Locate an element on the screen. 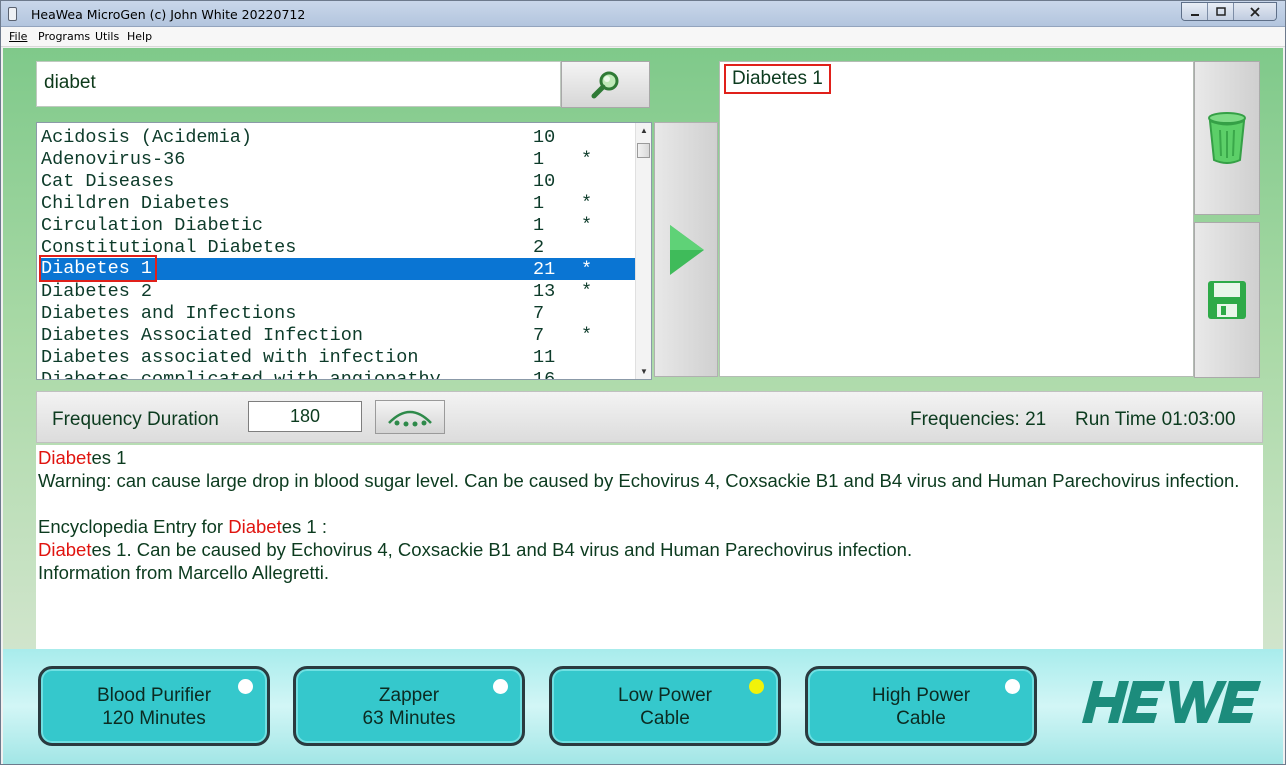 The height and width of the screenshot is (765, 1286). zapper-button: Zapper 63 Minutes is located at coordinates (409, 706).